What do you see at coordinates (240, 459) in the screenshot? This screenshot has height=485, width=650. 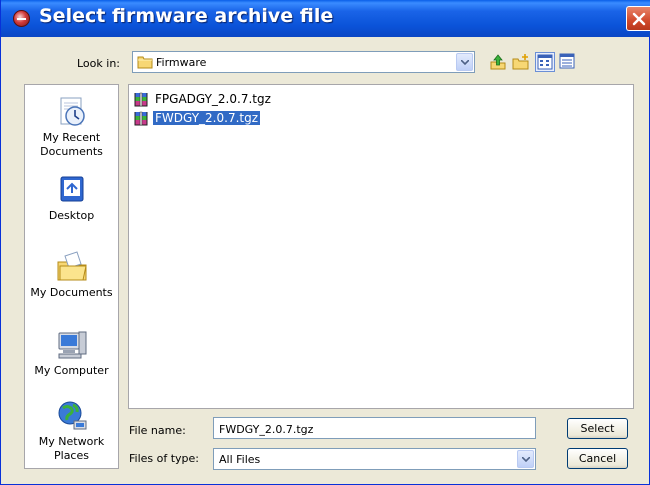 I see `file-type-value: All Files` at bounding box center [240, 459].